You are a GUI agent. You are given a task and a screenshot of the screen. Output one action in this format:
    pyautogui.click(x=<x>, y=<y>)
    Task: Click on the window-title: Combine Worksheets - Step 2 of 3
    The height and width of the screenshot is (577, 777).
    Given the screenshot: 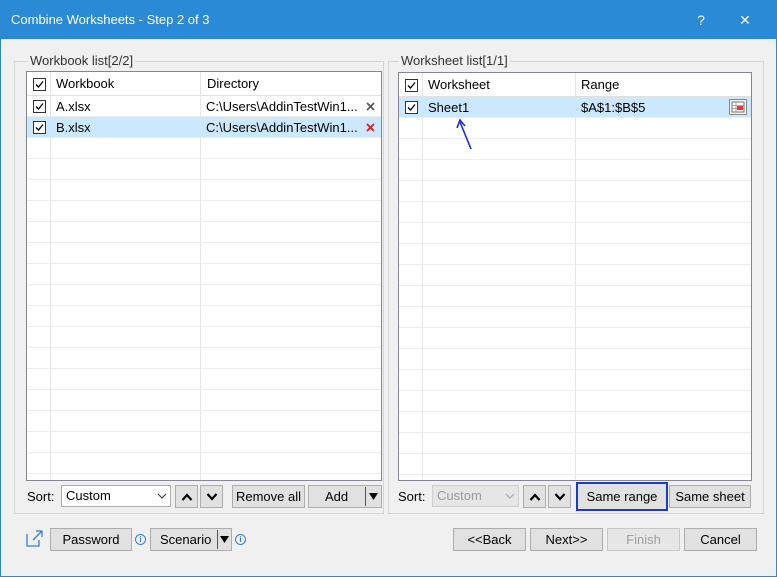 What is the action you would take?
    pyautogui.click(x=110, y=19)
    